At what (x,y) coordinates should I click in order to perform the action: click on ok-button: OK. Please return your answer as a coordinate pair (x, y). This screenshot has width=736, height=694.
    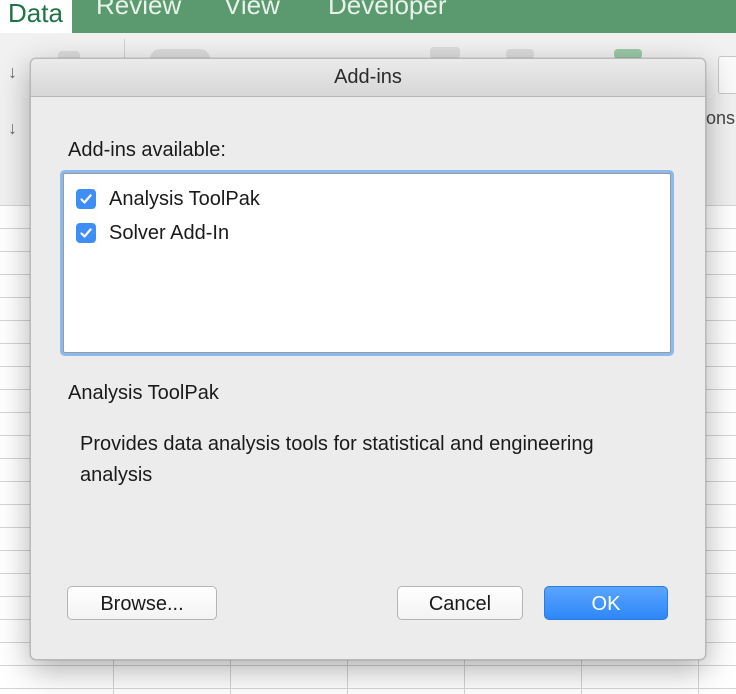
    Looking at the image, I should click on (606, 603).